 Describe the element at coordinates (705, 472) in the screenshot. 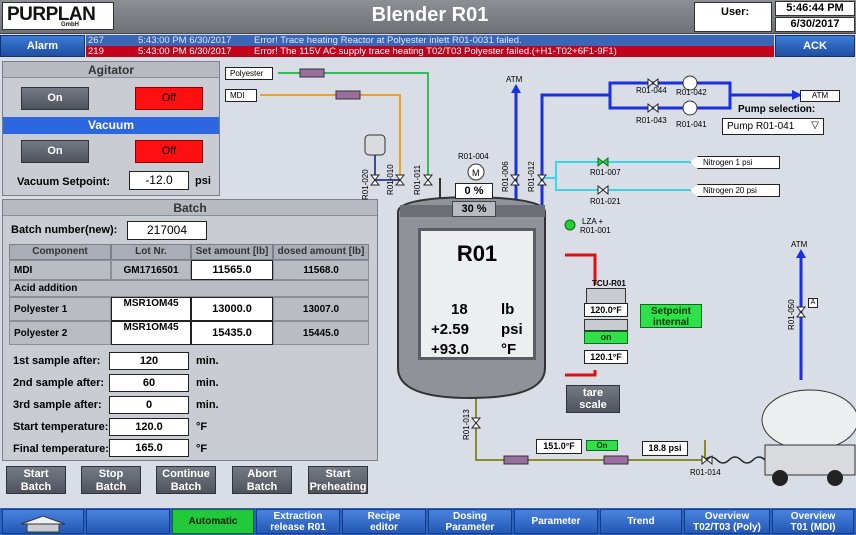

I see `valve-label: R01-014` at that location.